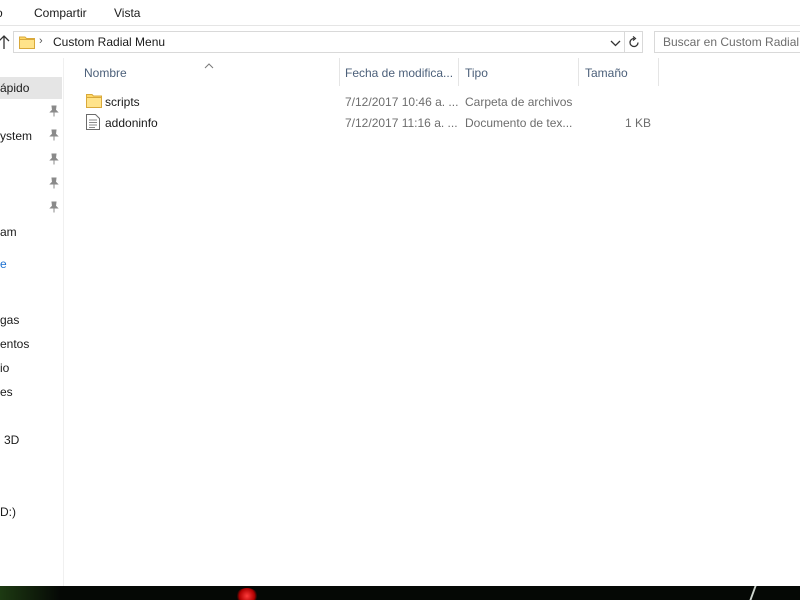 This screenshot has width=800, height=600. Describe the element at coordinates (400, 593) in the screenshot. I see `desktop-background` at that location.